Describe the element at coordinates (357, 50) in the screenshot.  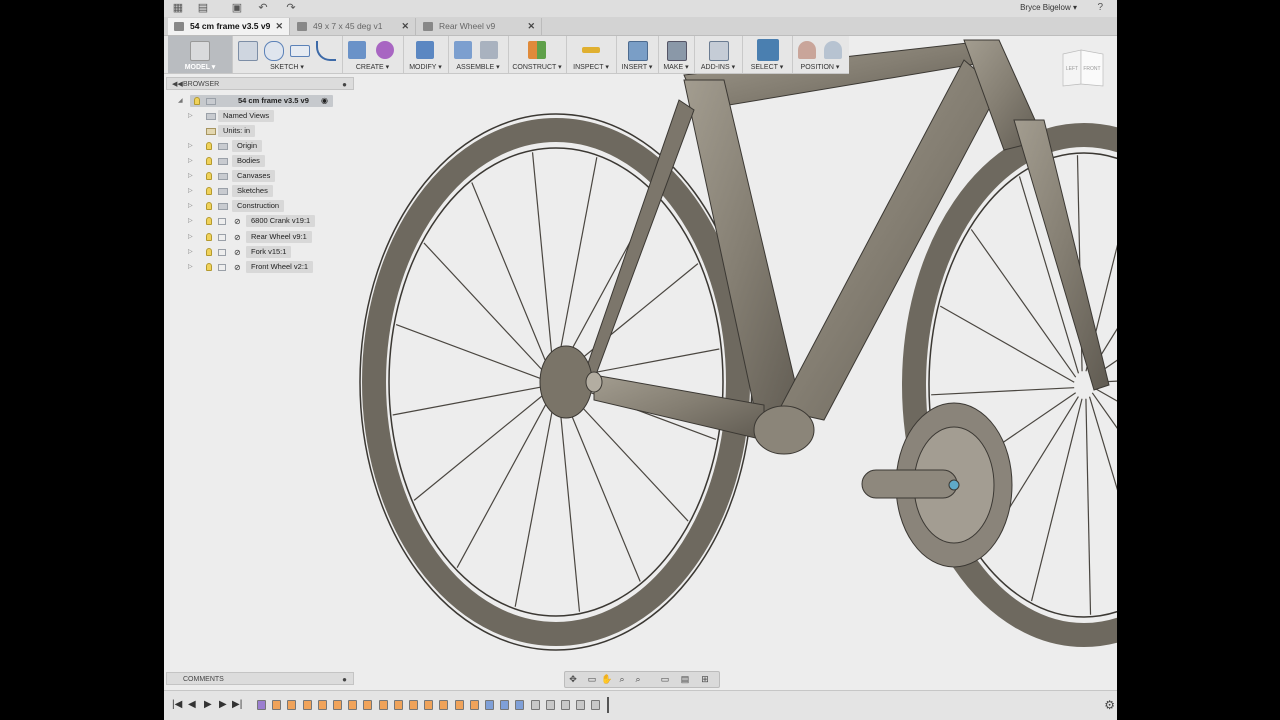
I see `extrude-icon` at that location.